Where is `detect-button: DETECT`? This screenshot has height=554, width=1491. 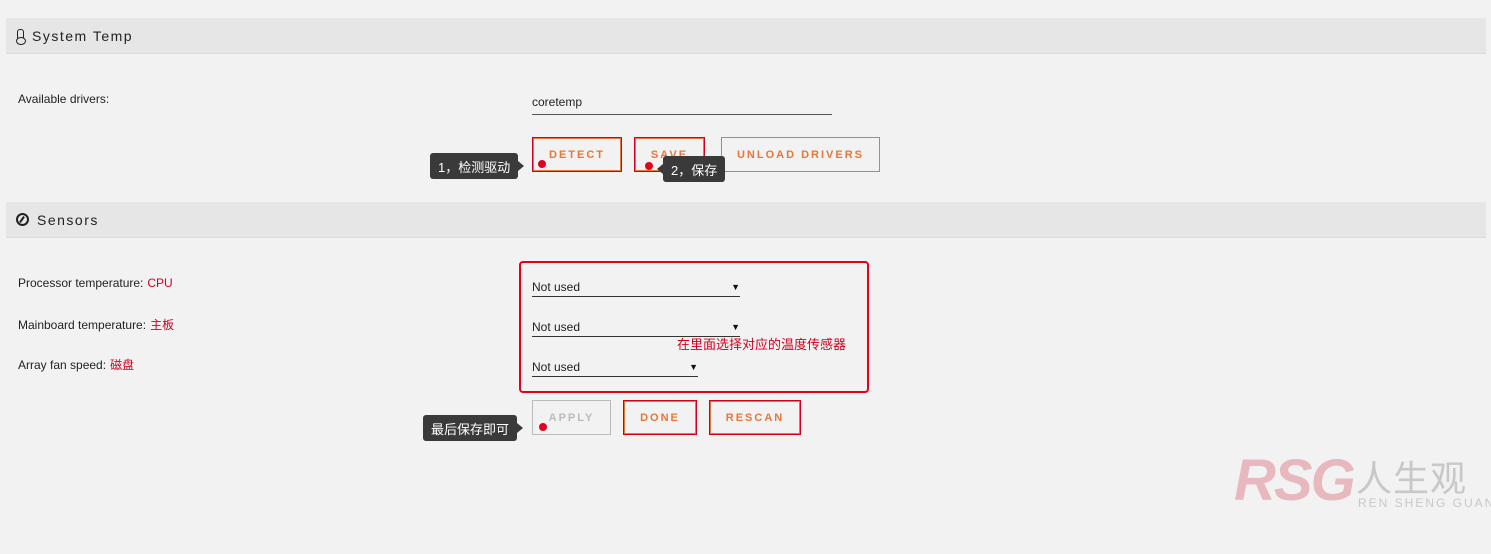 detect-button: DETECT is located at coordinates (577, 154).